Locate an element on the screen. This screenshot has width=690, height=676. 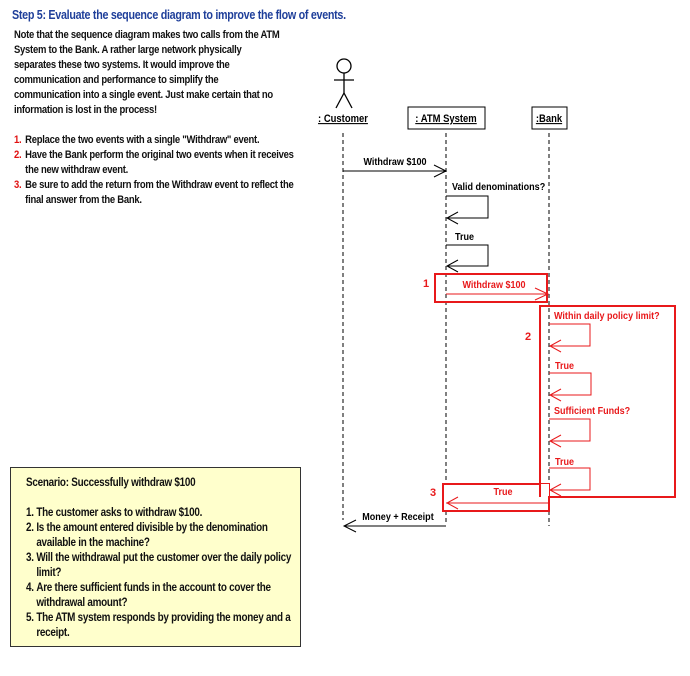
message-label: Valid denominations? is located at coordinates (498, 187).